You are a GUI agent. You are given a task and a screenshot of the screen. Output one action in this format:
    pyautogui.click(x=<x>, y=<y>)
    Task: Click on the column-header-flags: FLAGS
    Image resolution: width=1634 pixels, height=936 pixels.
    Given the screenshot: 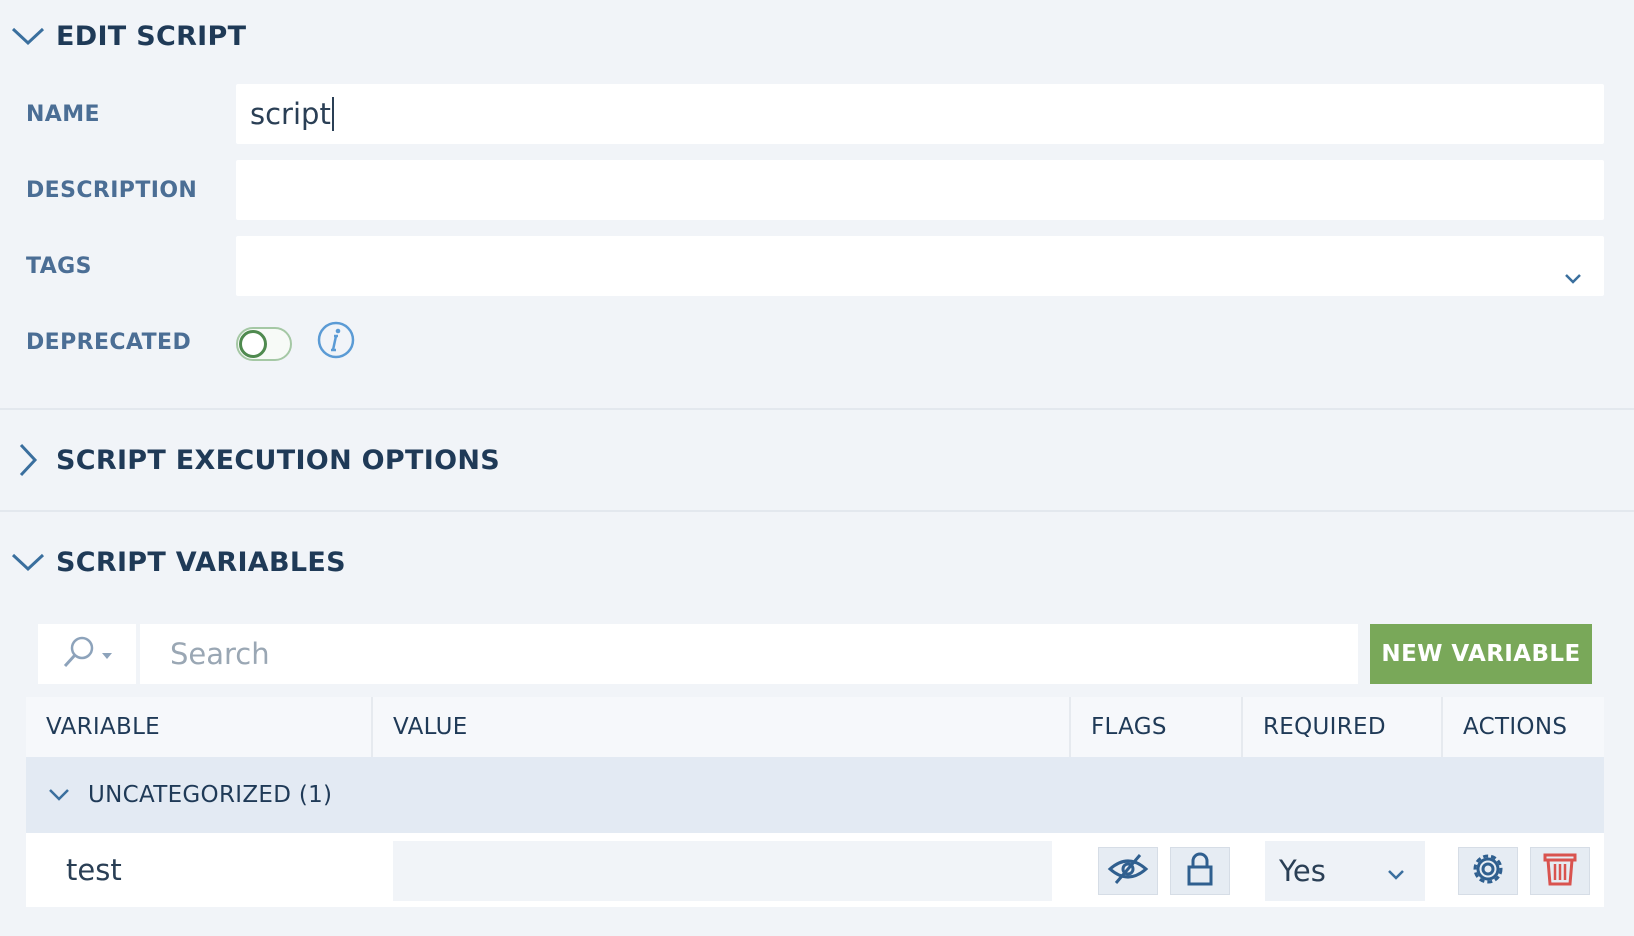 What is the action you would take?
    pyautogui.click(x=1157, y=727)
    